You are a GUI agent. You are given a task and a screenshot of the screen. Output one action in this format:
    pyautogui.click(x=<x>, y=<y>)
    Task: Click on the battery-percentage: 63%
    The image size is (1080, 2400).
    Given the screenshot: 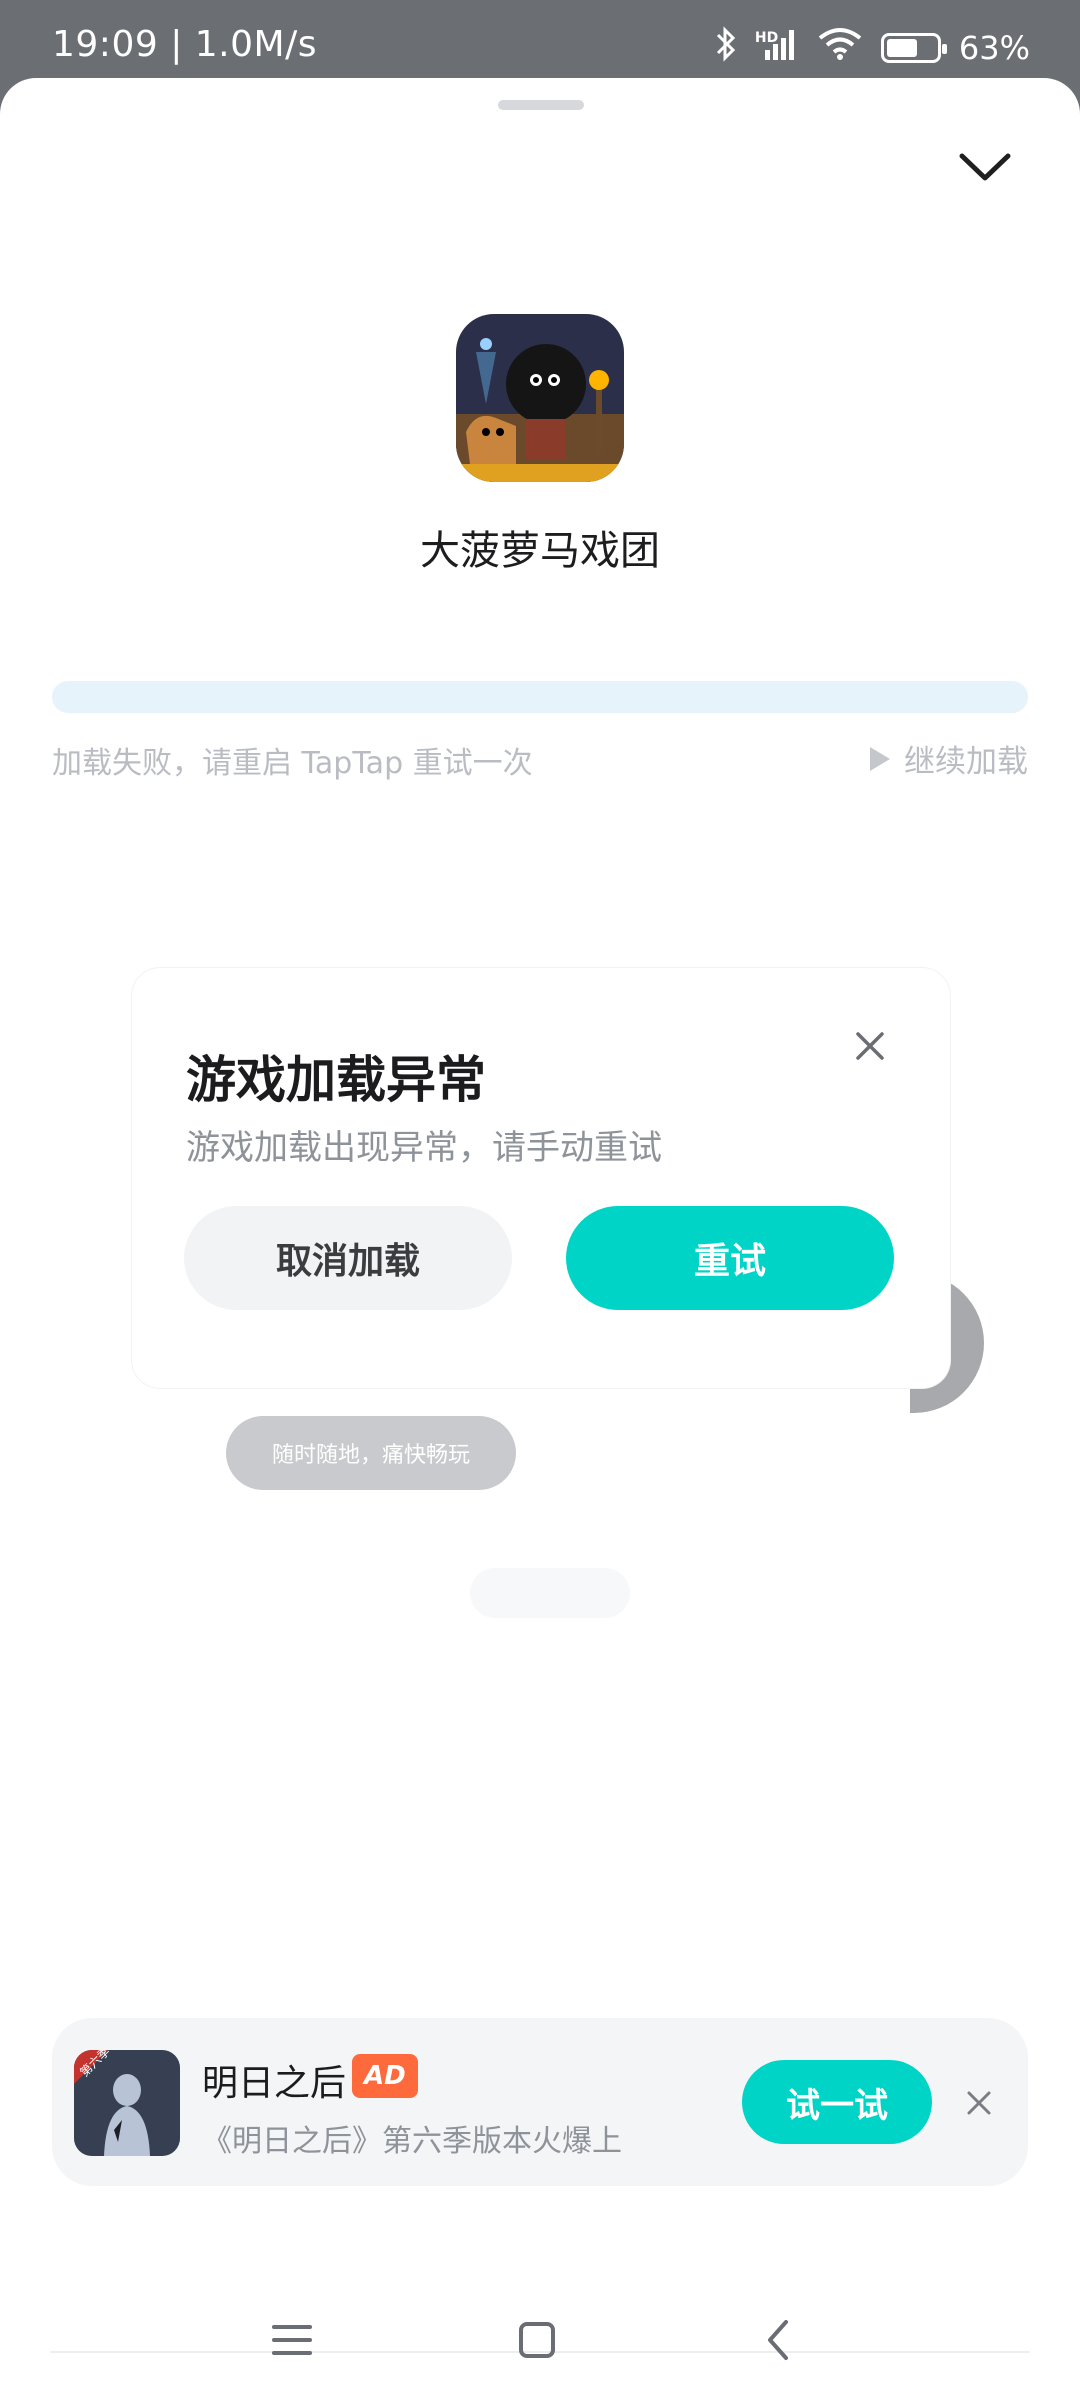 What is the action you would take?
    pyautogui.click(x=994, y=47)
    